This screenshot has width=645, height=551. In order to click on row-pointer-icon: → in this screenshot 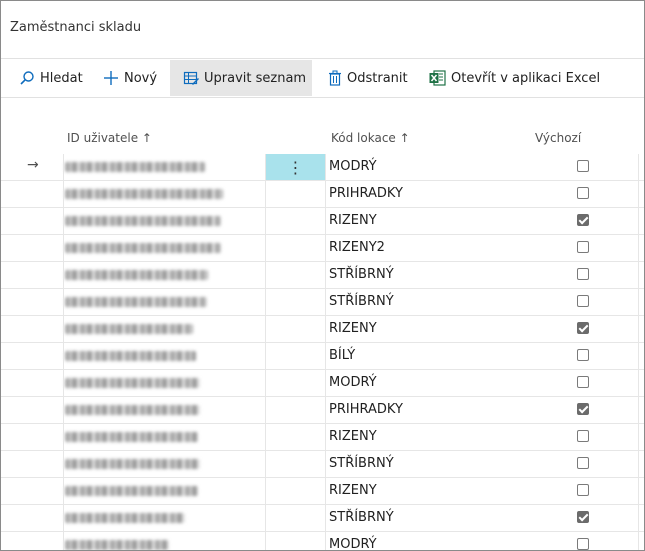, I will do `click(33, 165)`.